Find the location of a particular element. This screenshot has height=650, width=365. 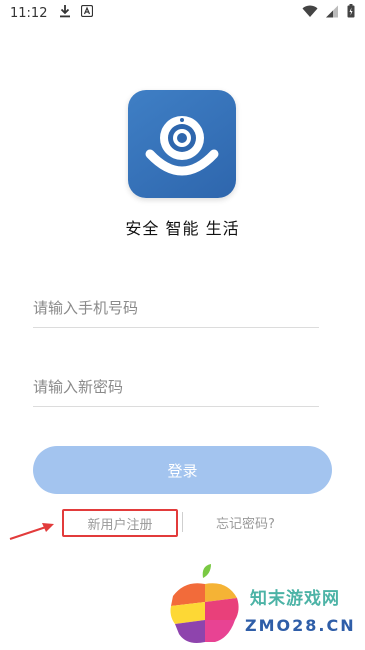

status-system-icons is located at coordinates (328, 13).